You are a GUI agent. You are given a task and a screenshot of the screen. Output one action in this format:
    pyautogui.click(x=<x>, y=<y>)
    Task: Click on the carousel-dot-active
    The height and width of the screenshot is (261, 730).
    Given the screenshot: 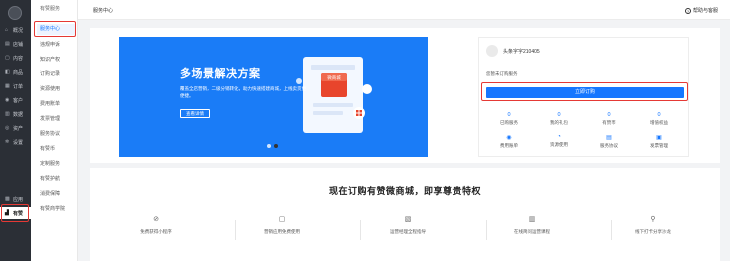 What is the action you would take?
    pyautogui.click(x=276, y=146)
    